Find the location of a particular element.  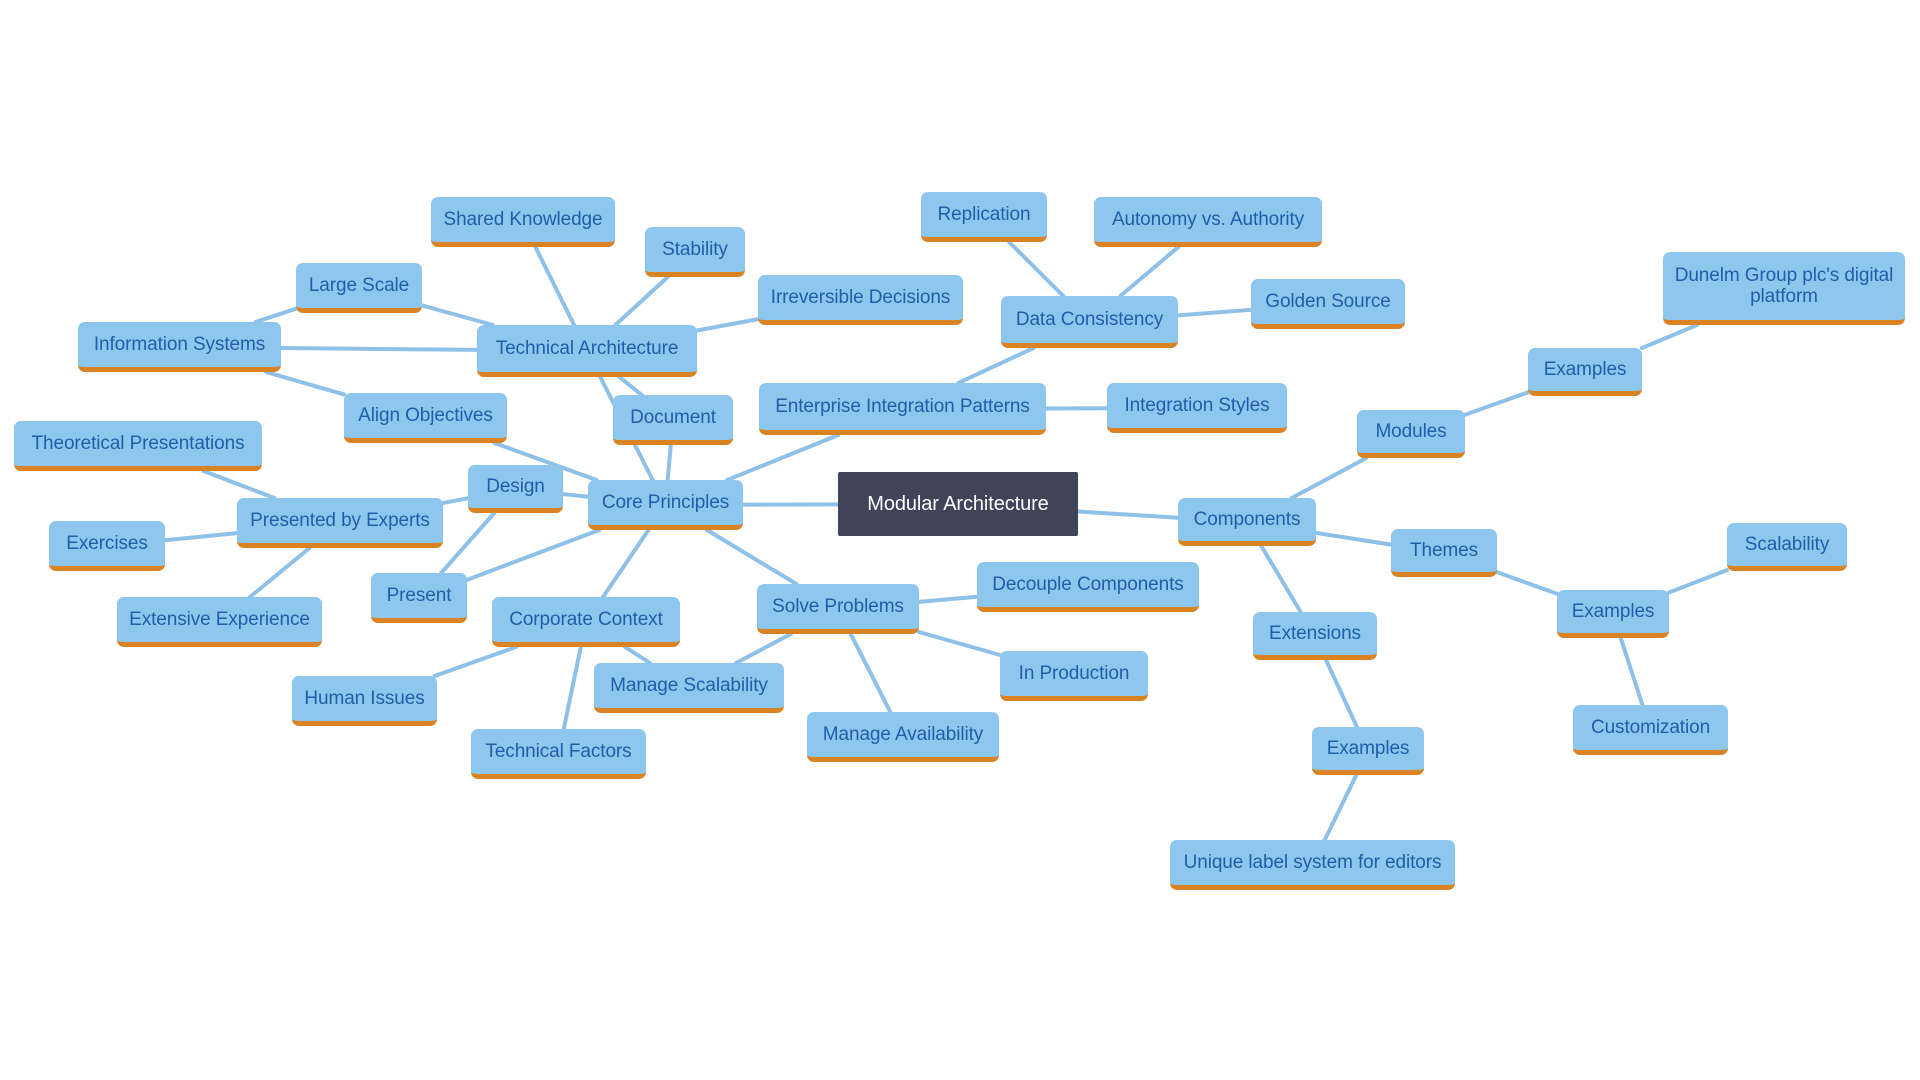

edge-experts-to-extensexp is located at coordinates (279, 572).